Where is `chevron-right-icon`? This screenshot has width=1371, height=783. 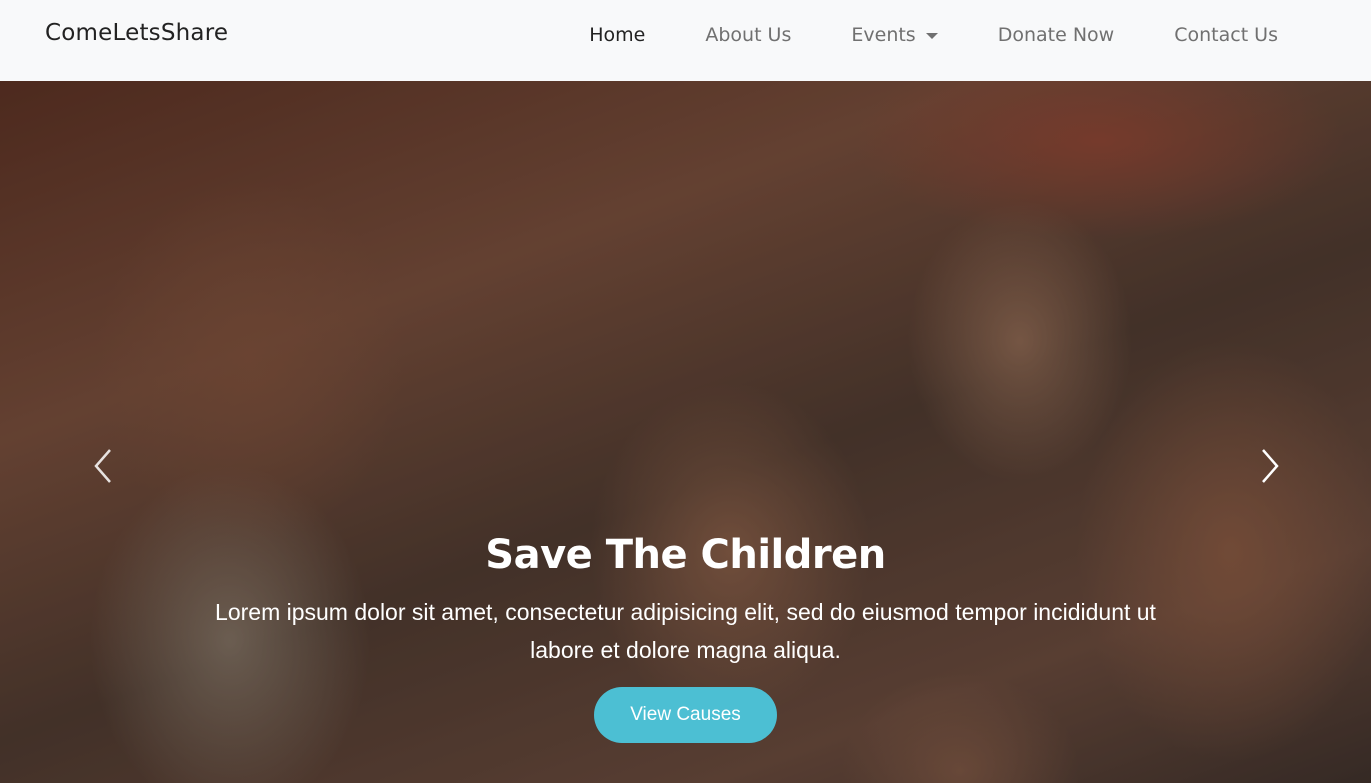
chevron-right-icon is located at coordinates (1270, 466).